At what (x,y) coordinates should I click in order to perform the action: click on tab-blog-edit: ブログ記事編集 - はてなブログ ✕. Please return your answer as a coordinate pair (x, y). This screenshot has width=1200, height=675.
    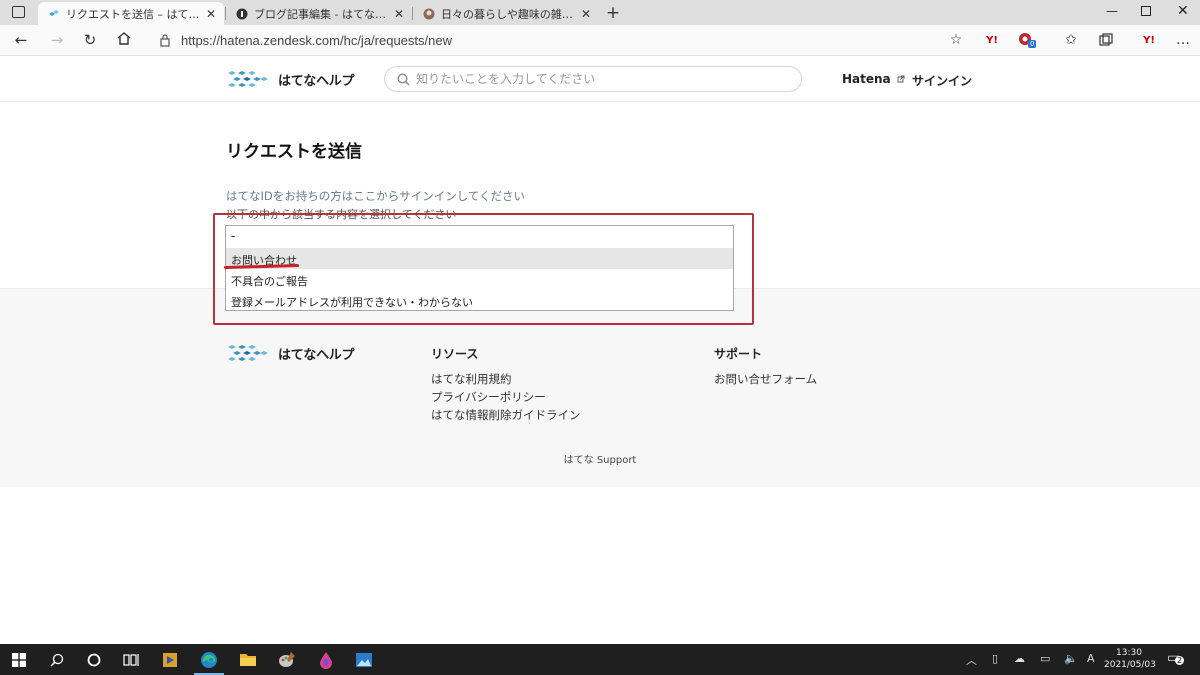
    Looking at the image, I should click on (319, 13).